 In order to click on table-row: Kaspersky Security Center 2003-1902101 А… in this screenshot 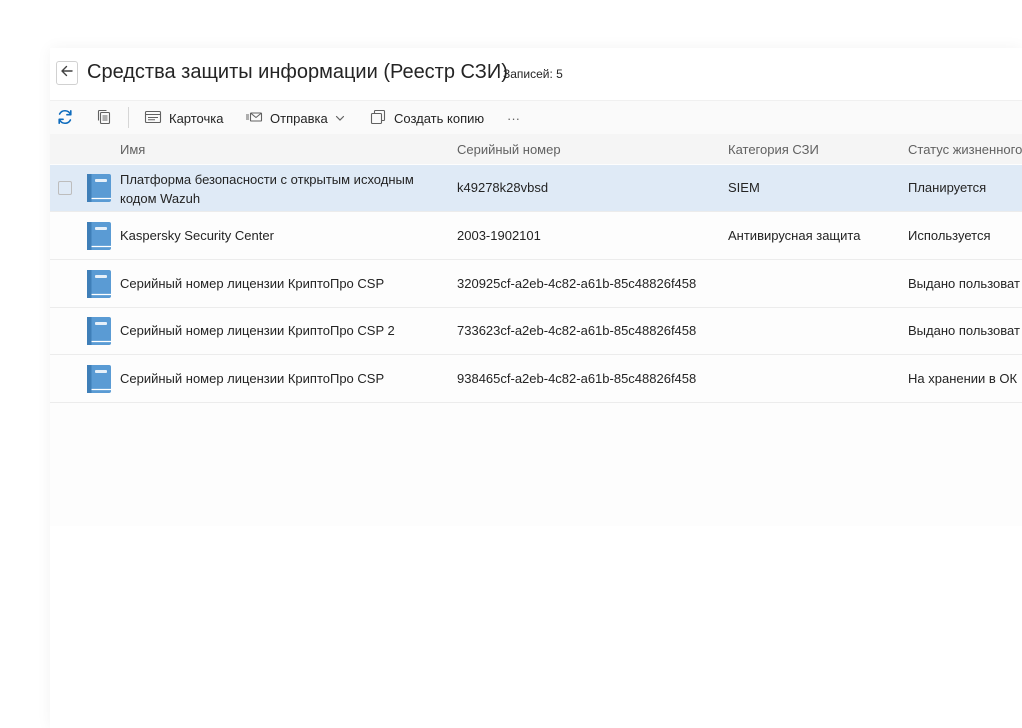, I will do `click(536, 236)`.